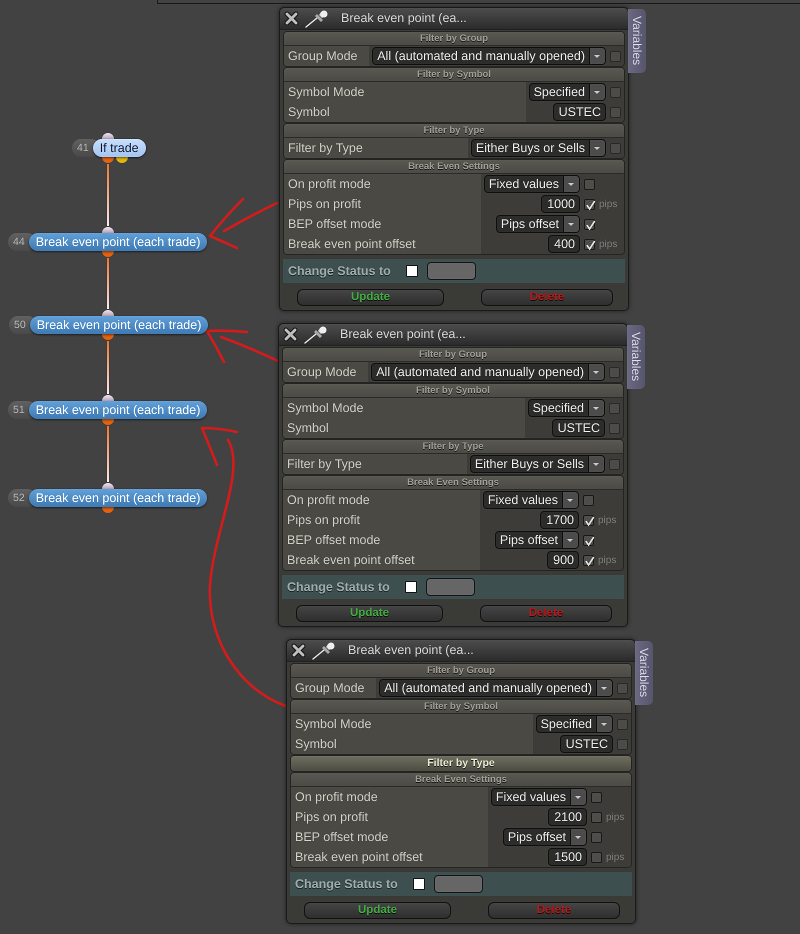 This screenshot has width=800, height=934. I want to click on field-label: Group Mode, so click(325, 372).